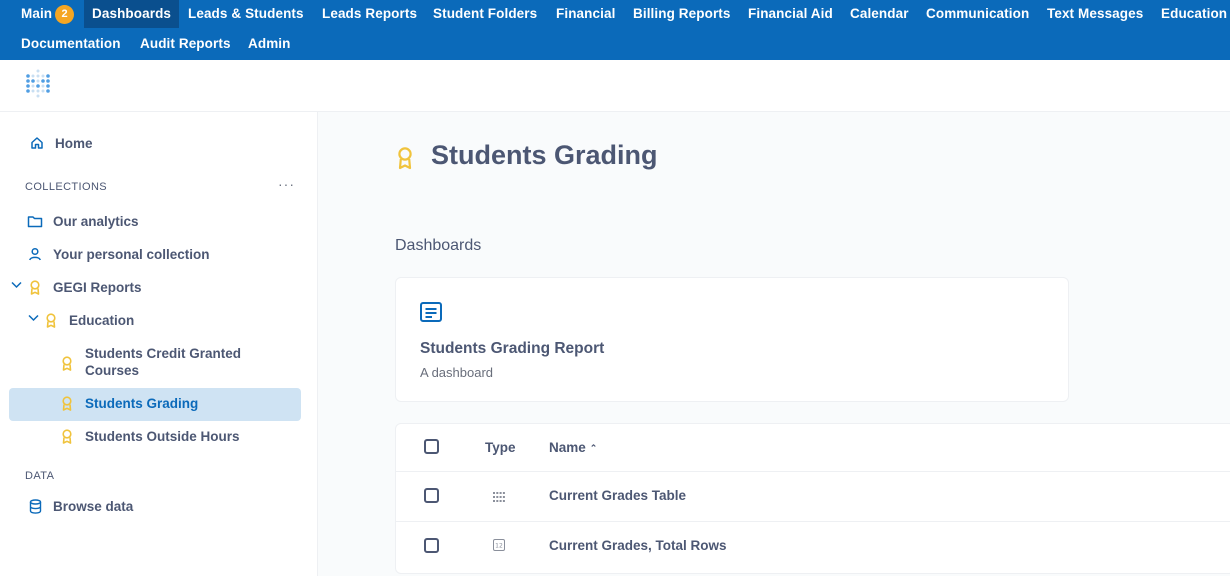 This screenshot has height=576, width=1230. What do you see at coordinates (246, 14) in the screenshot?
I see `nav-leads-students: Leads & Students` at bounding box center [246, 14].